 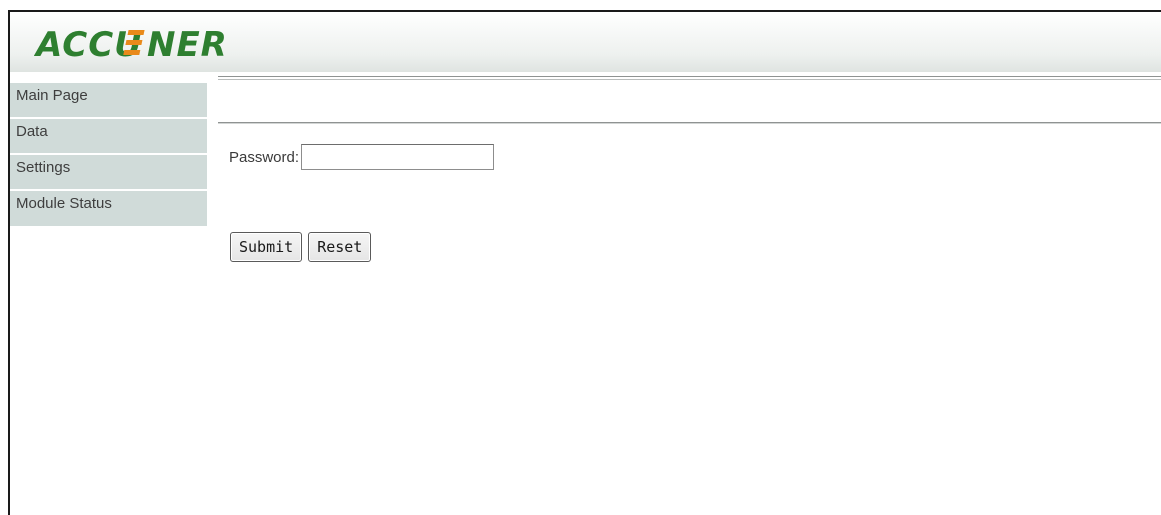 I want to click on password-row: Password:, so click(x=362, y=157).